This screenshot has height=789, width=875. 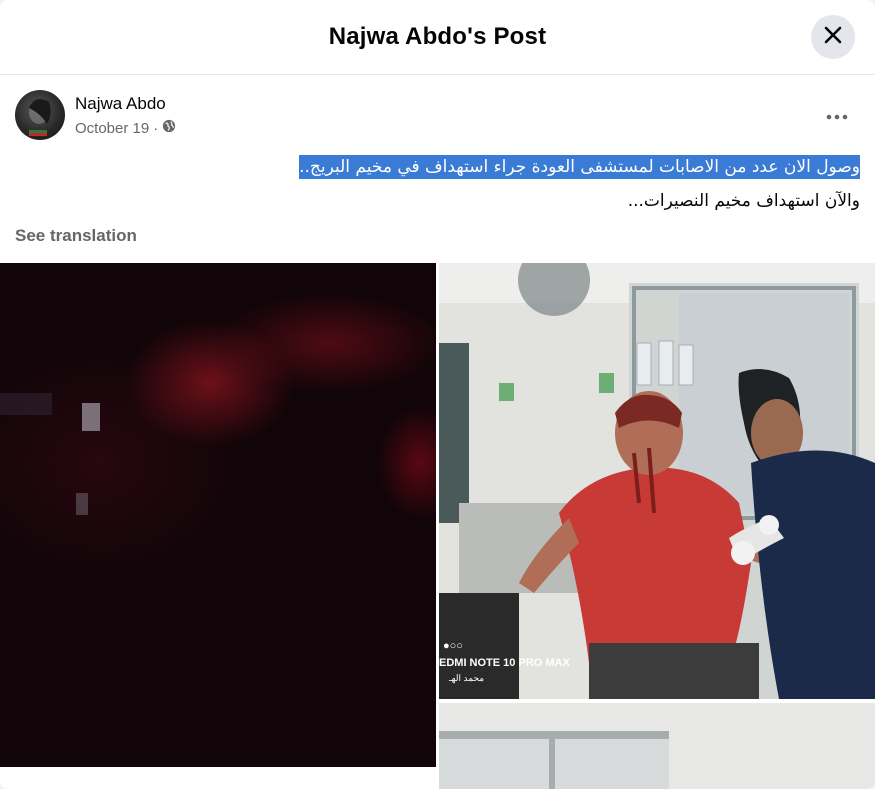 I want to click on post-date: October 19, so click(x=112, y=128).